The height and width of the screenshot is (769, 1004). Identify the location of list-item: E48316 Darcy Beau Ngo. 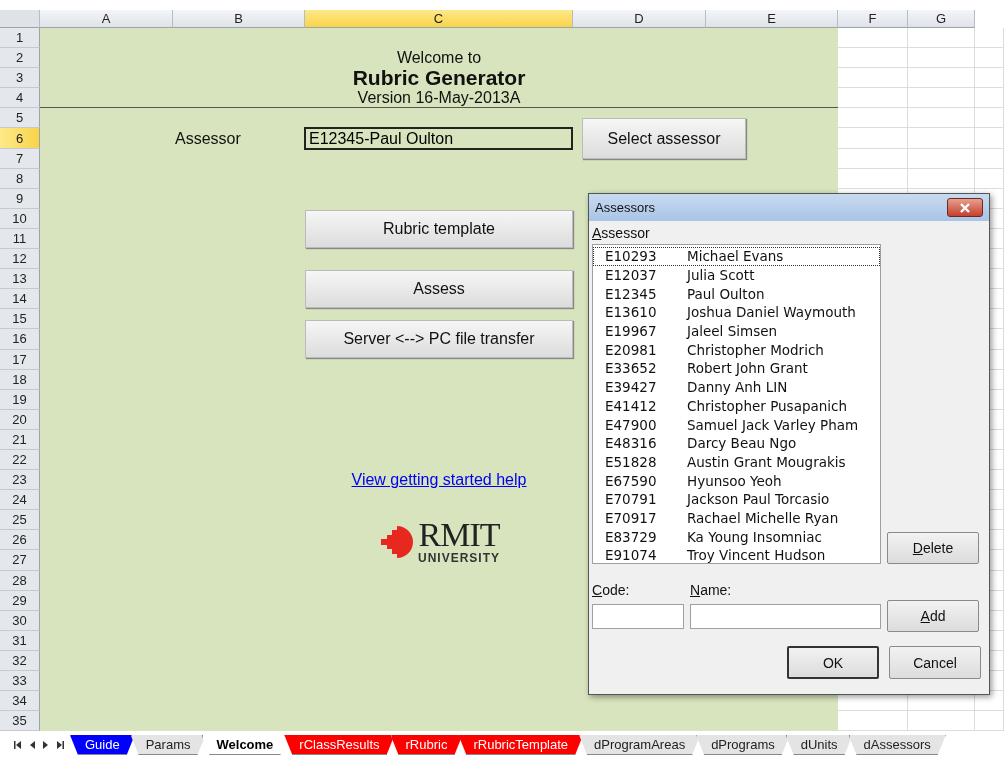
(736, 443).